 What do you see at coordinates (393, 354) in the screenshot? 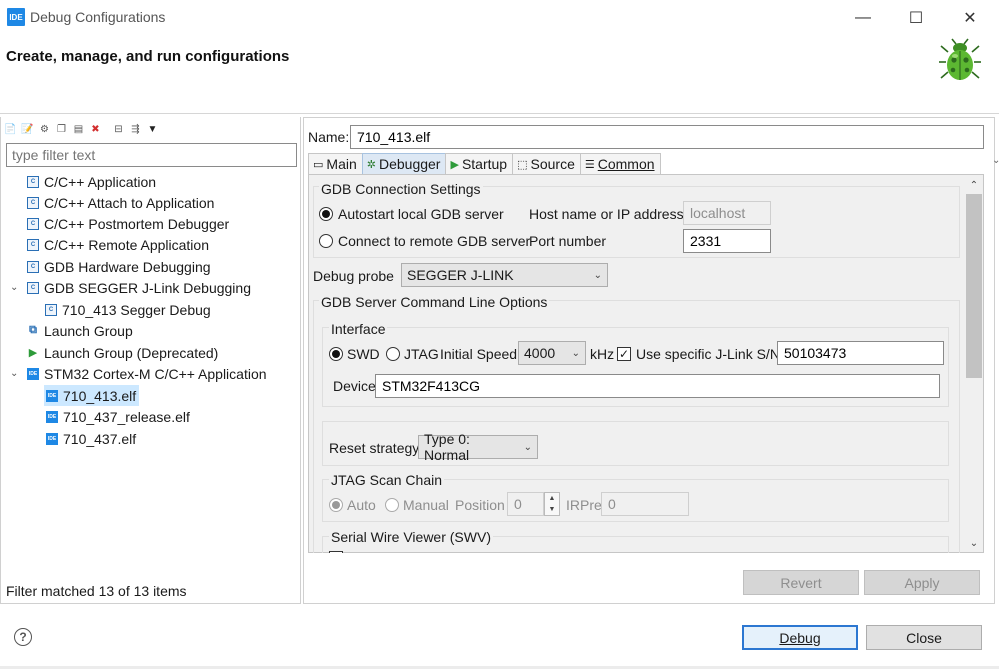
I see `jtag-radio` at bounding box center [393, 354].